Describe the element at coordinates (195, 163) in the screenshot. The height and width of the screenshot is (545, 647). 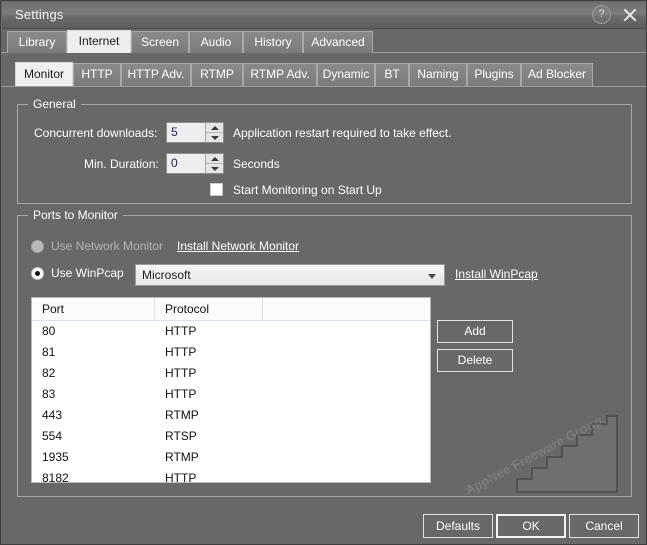
I see `min-duration-spinner: 0` at that location.